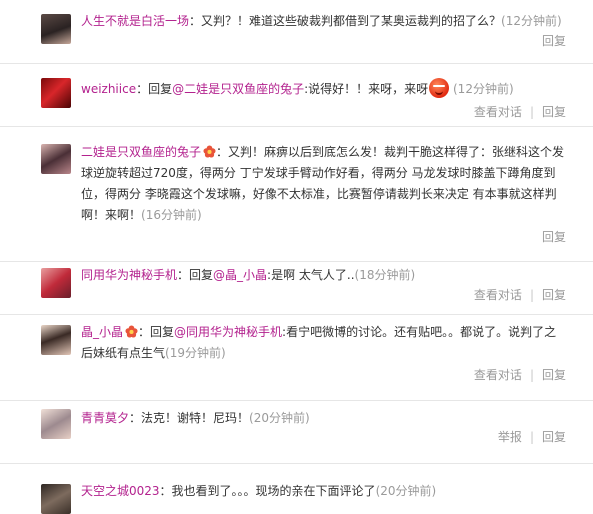 This screenshot has height=514, width=593. I want to click on comment-item: 青青莫夕：法克！谢特！尼玛！(20分钟前) 举报 | 回复, so click(296, 432).